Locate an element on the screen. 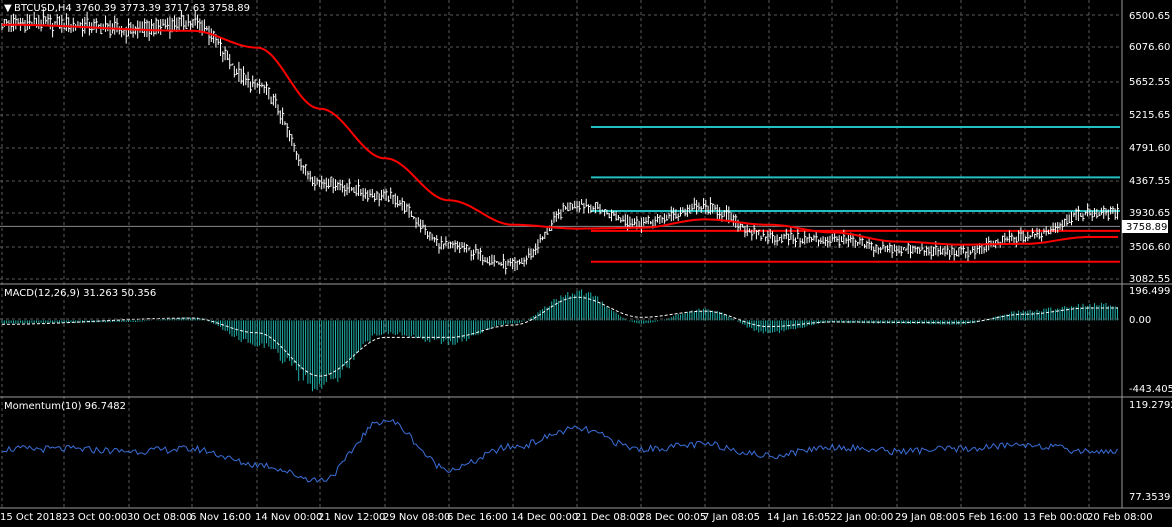 This screenshot has height=527, width=1172. time-label: 28 Dec 00:05 is located at coordinates (672, 517).